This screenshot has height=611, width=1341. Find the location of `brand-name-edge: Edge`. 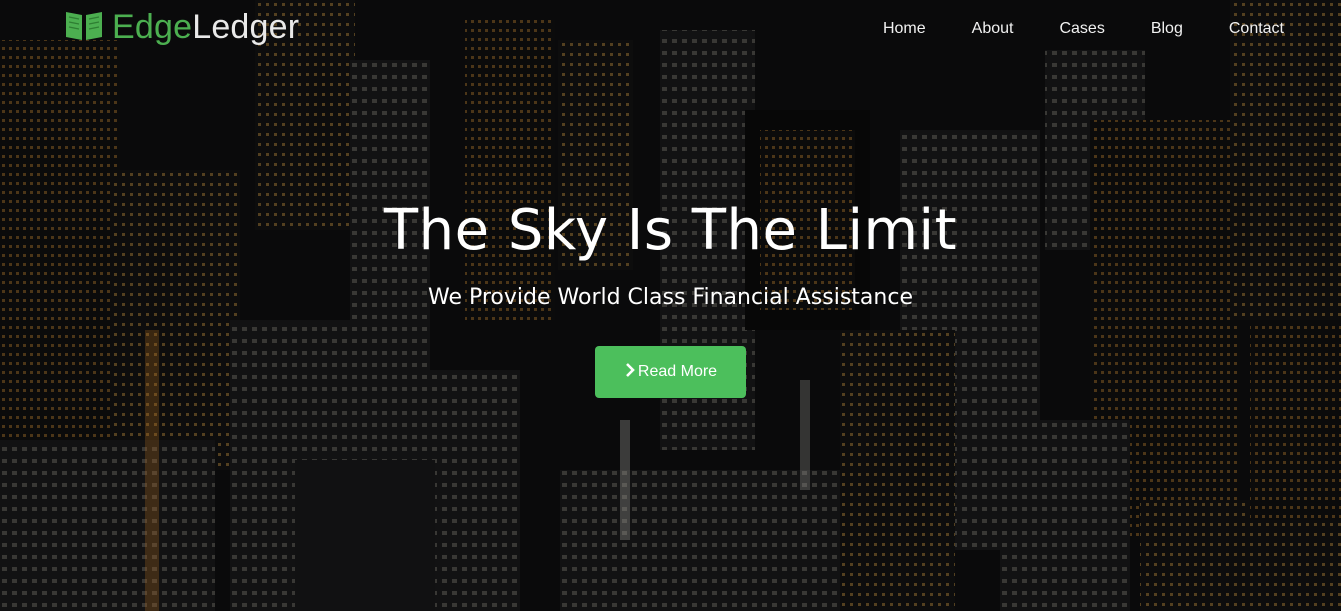

brand-name-edge: Edge is located at coordinates (152, 27).